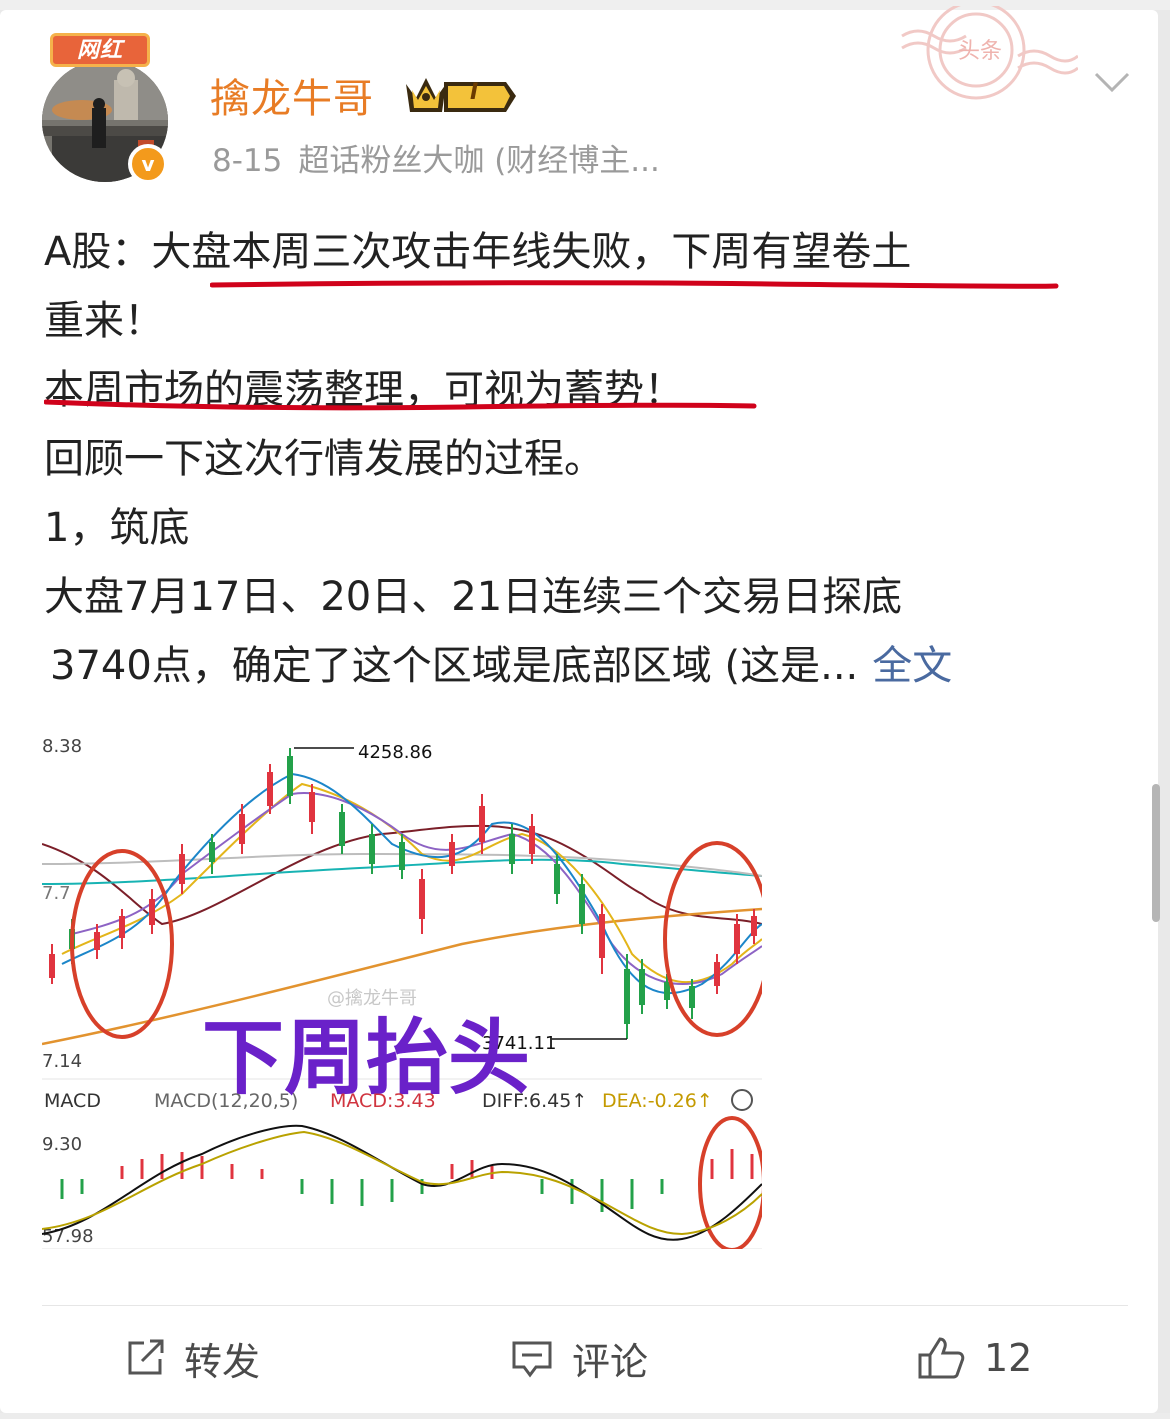  Describe the element at coordinates (62, 1061) in the screenshot. I see `price-bottom-label: 7.14` at that location.